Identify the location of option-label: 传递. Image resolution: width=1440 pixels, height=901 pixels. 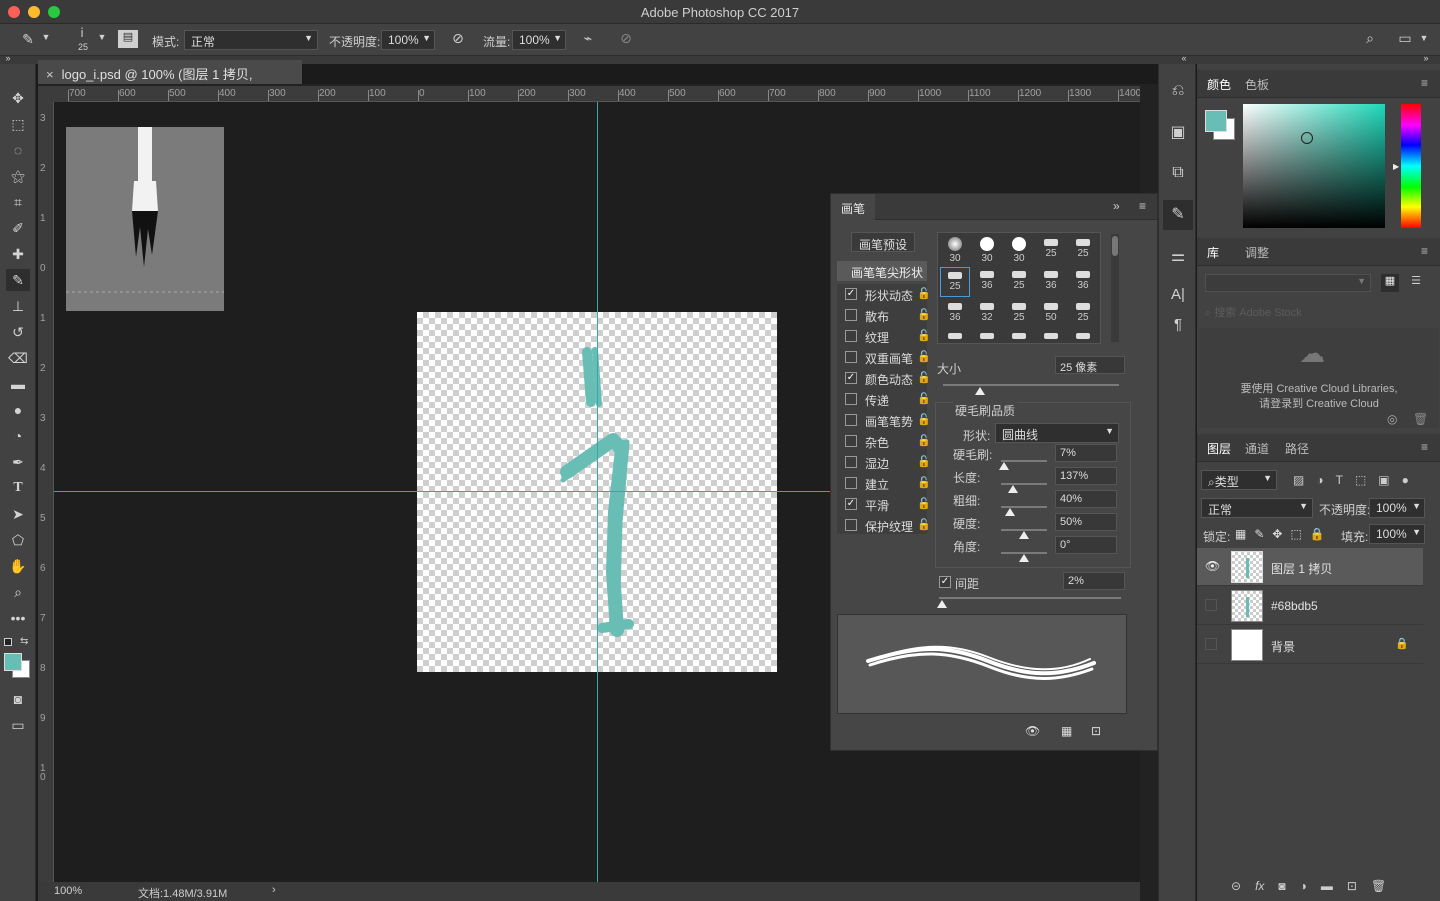
(877, 400).